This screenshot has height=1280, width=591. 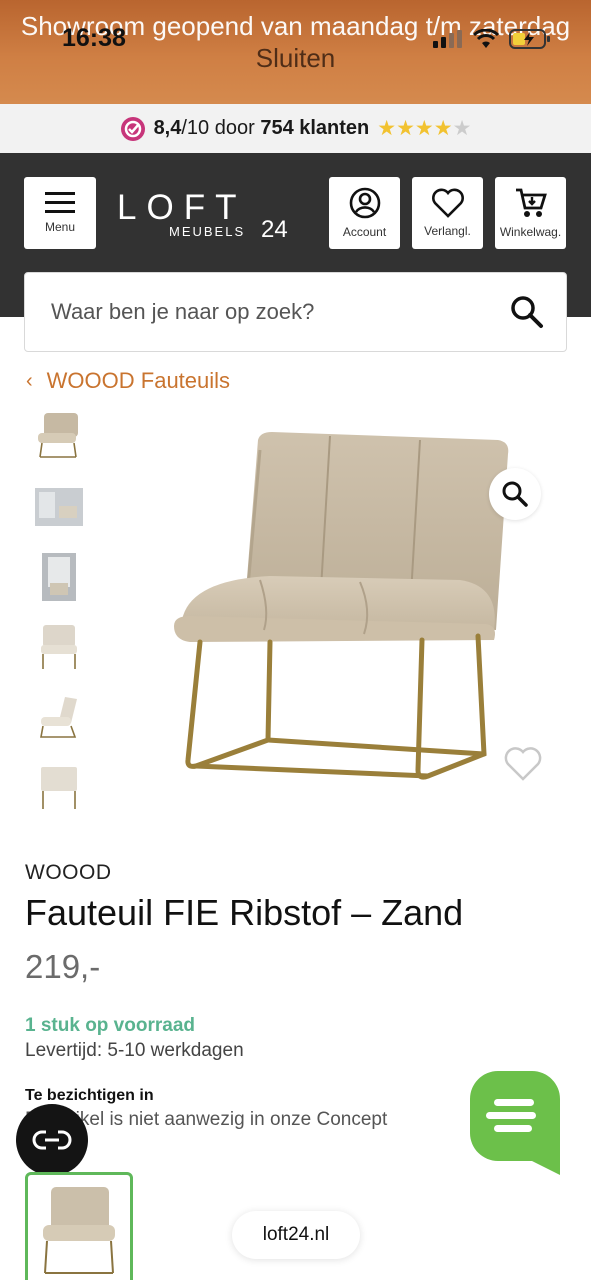 What do you see at coordinates (530, 232) in the screenshot?
I see `cart-label: Winkelwag.` at bounding box center [530, 232].